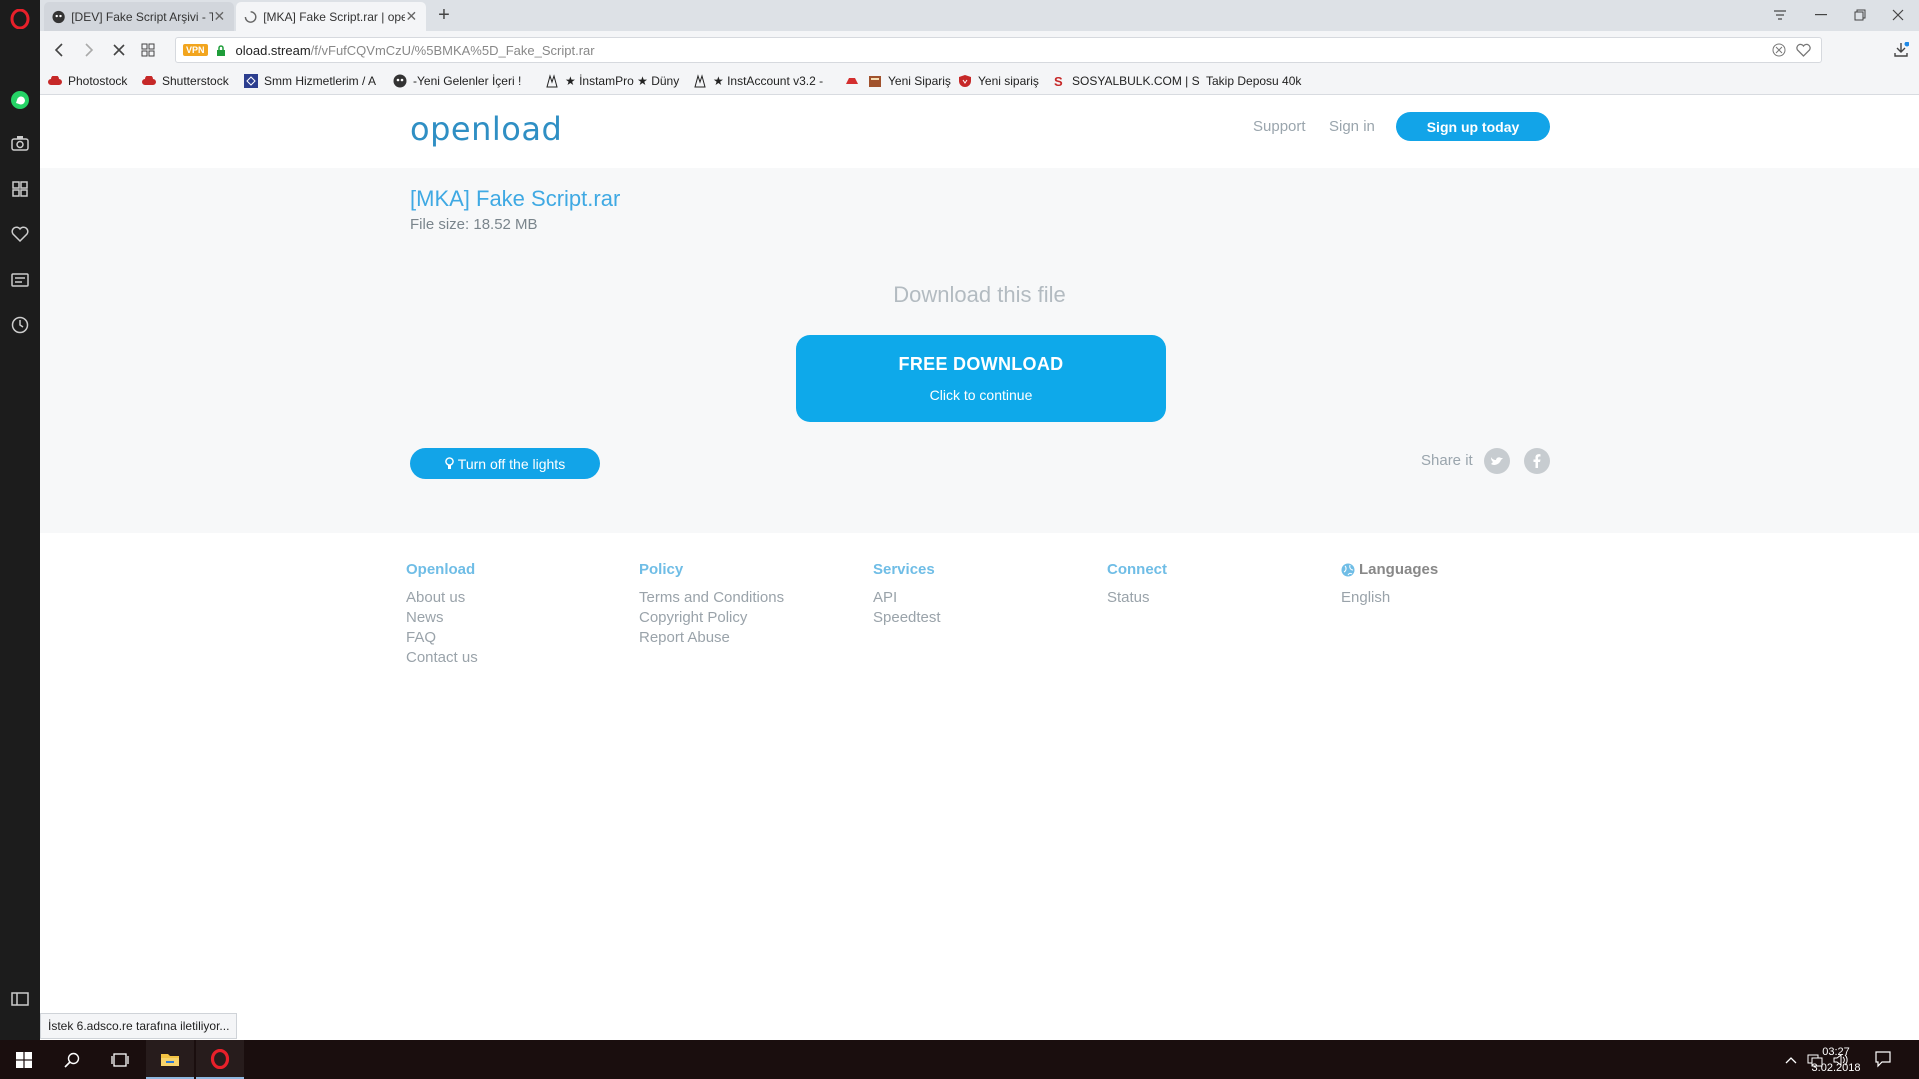 The width and height of the screenshot is (1919, 1079). I want to click on clock-date: 3.02.2018, so click(1836, 1068).